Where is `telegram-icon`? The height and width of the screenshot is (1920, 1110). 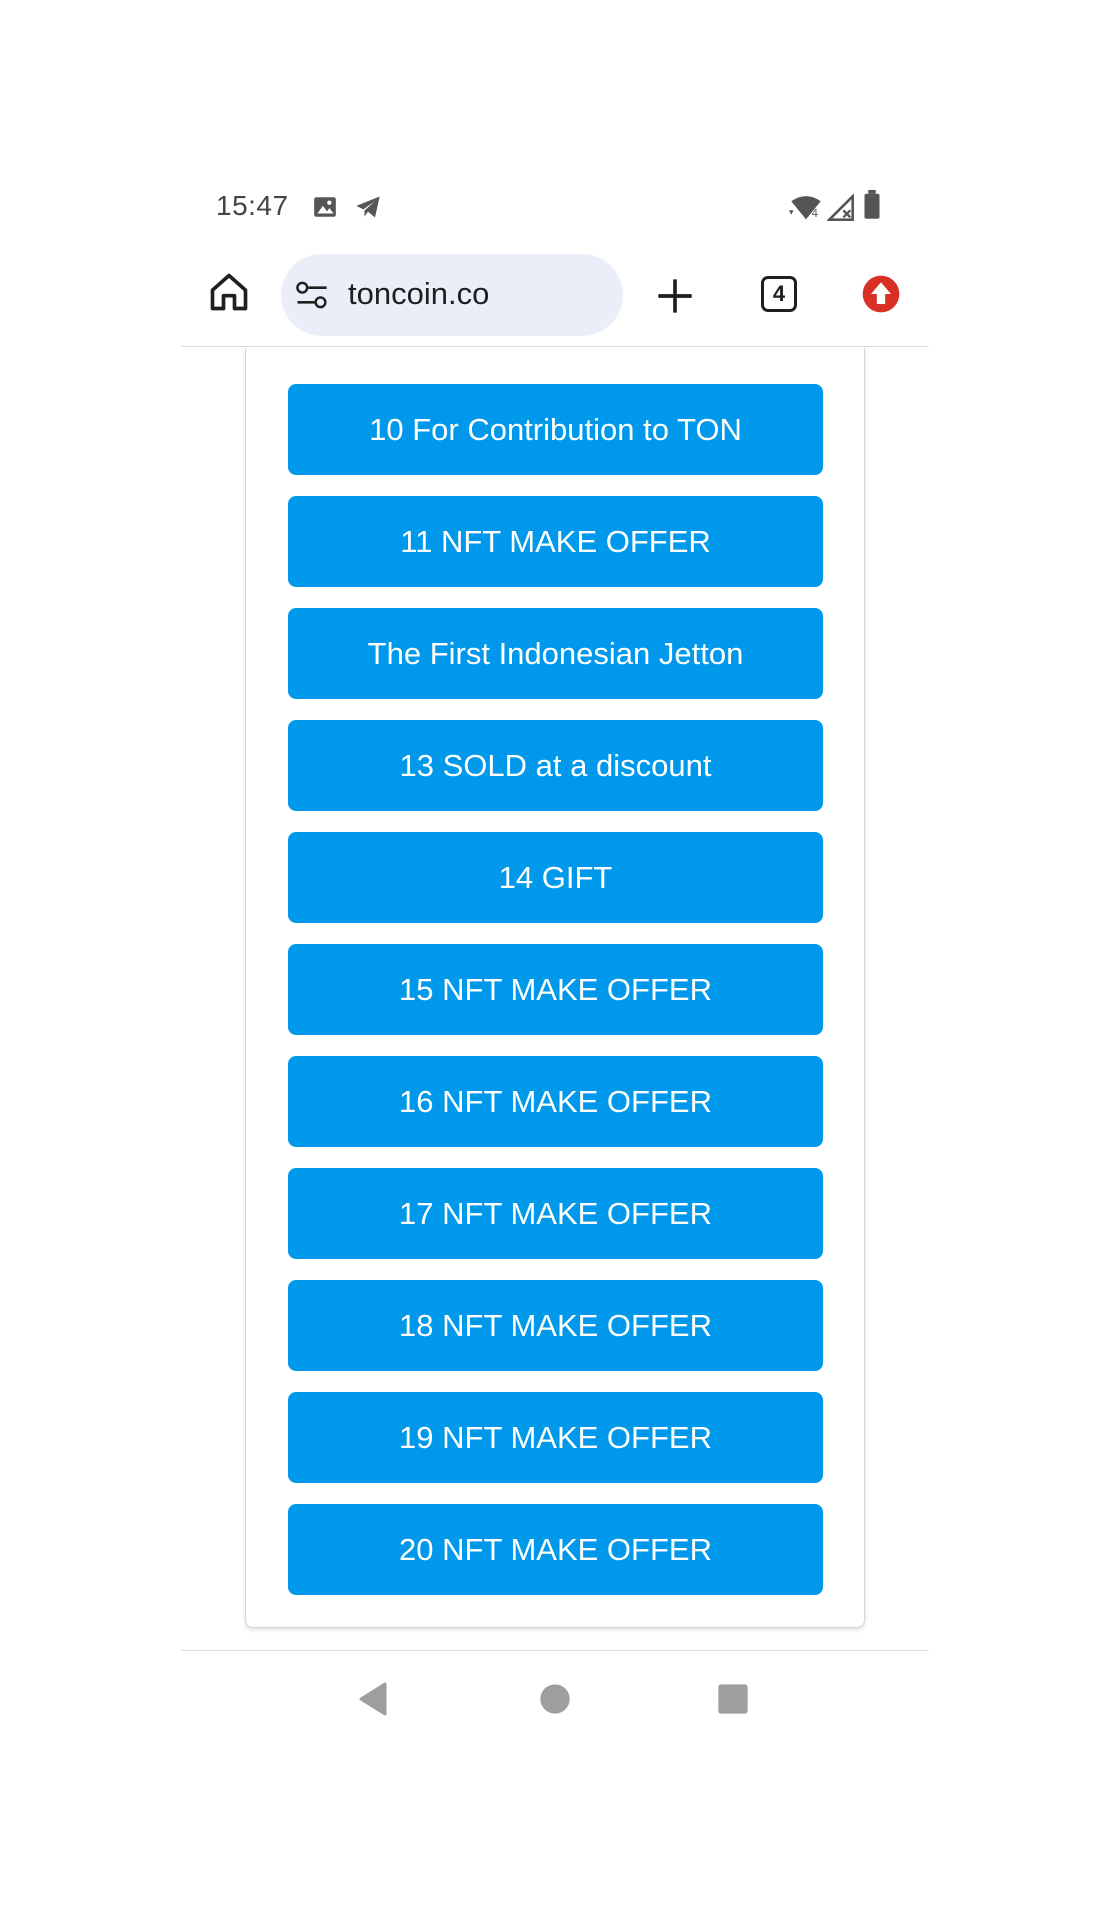 telegram-icon is located at coordinates (368, 209).